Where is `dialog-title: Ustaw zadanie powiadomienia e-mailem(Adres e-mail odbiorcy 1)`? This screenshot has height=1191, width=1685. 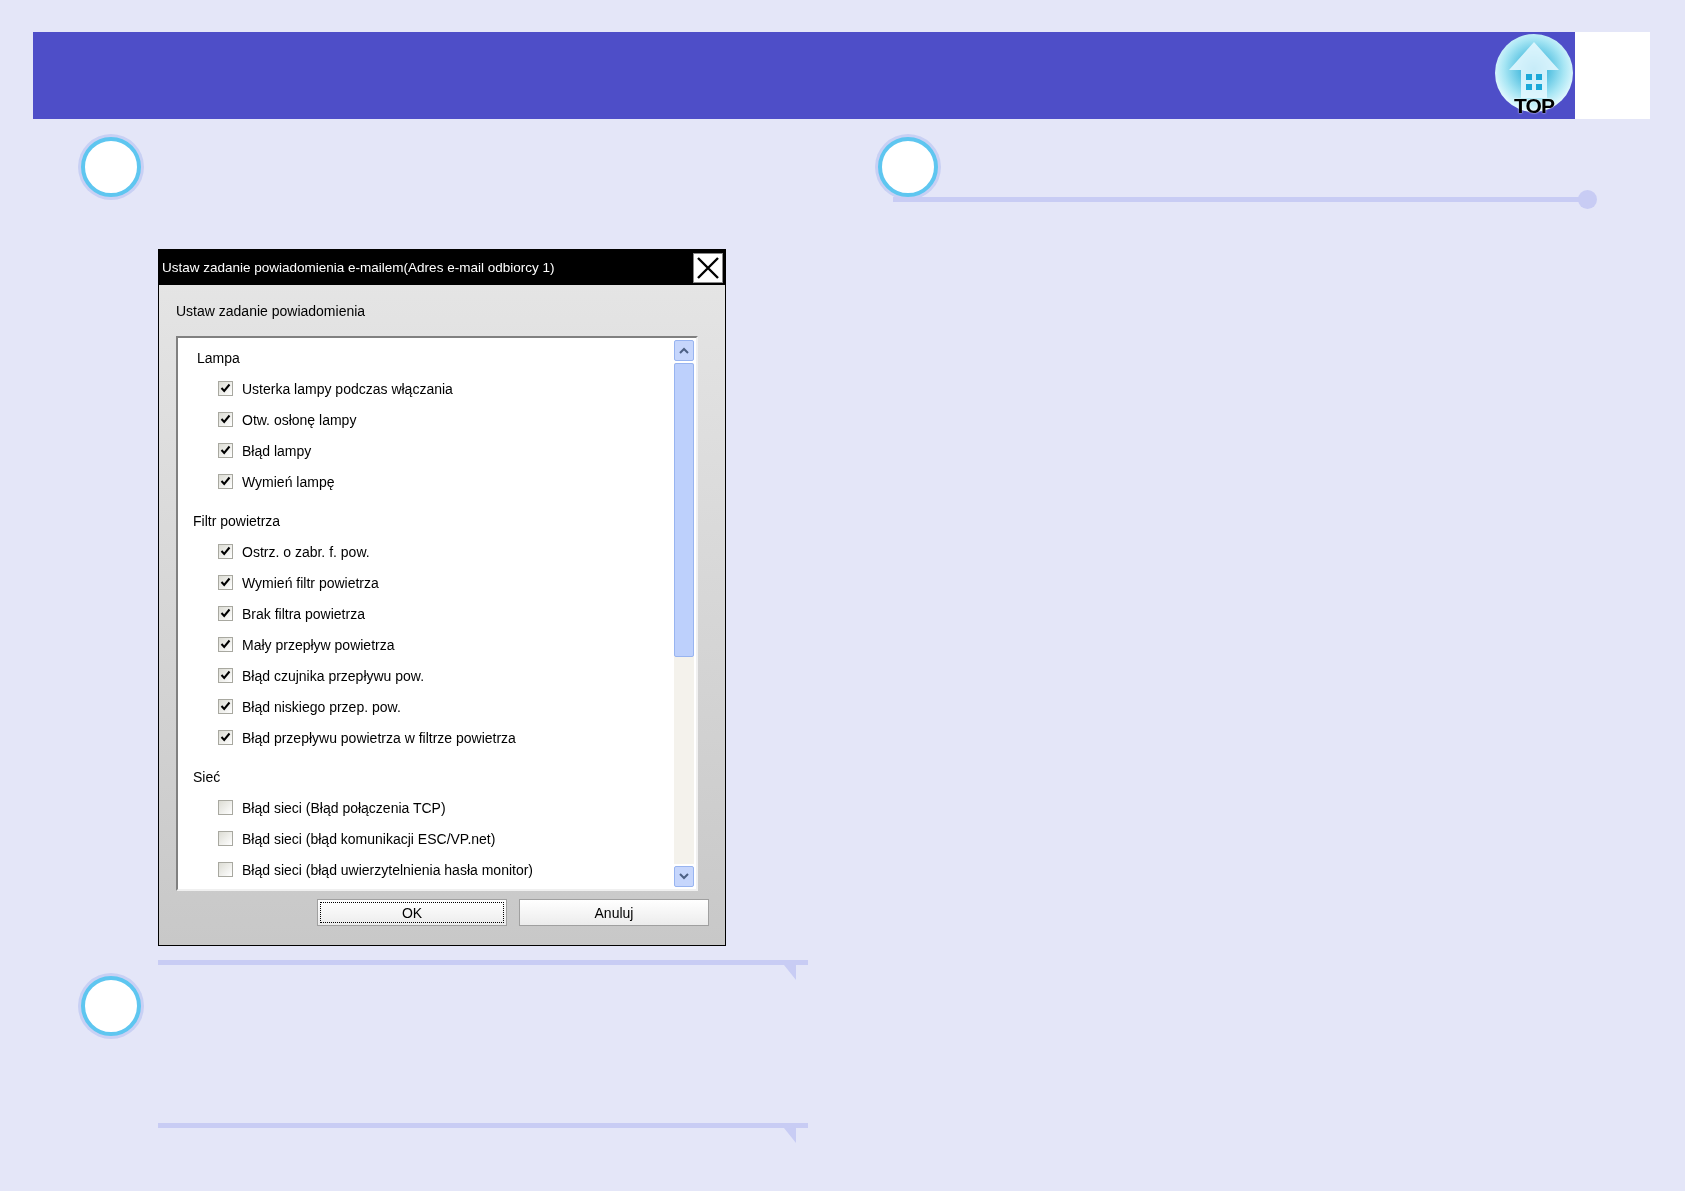
dialog-title: Ustaw zadanie powiadomienia e-mailem(Adres e-mail odbiorcy 1) is located at coordinates (358, 267).